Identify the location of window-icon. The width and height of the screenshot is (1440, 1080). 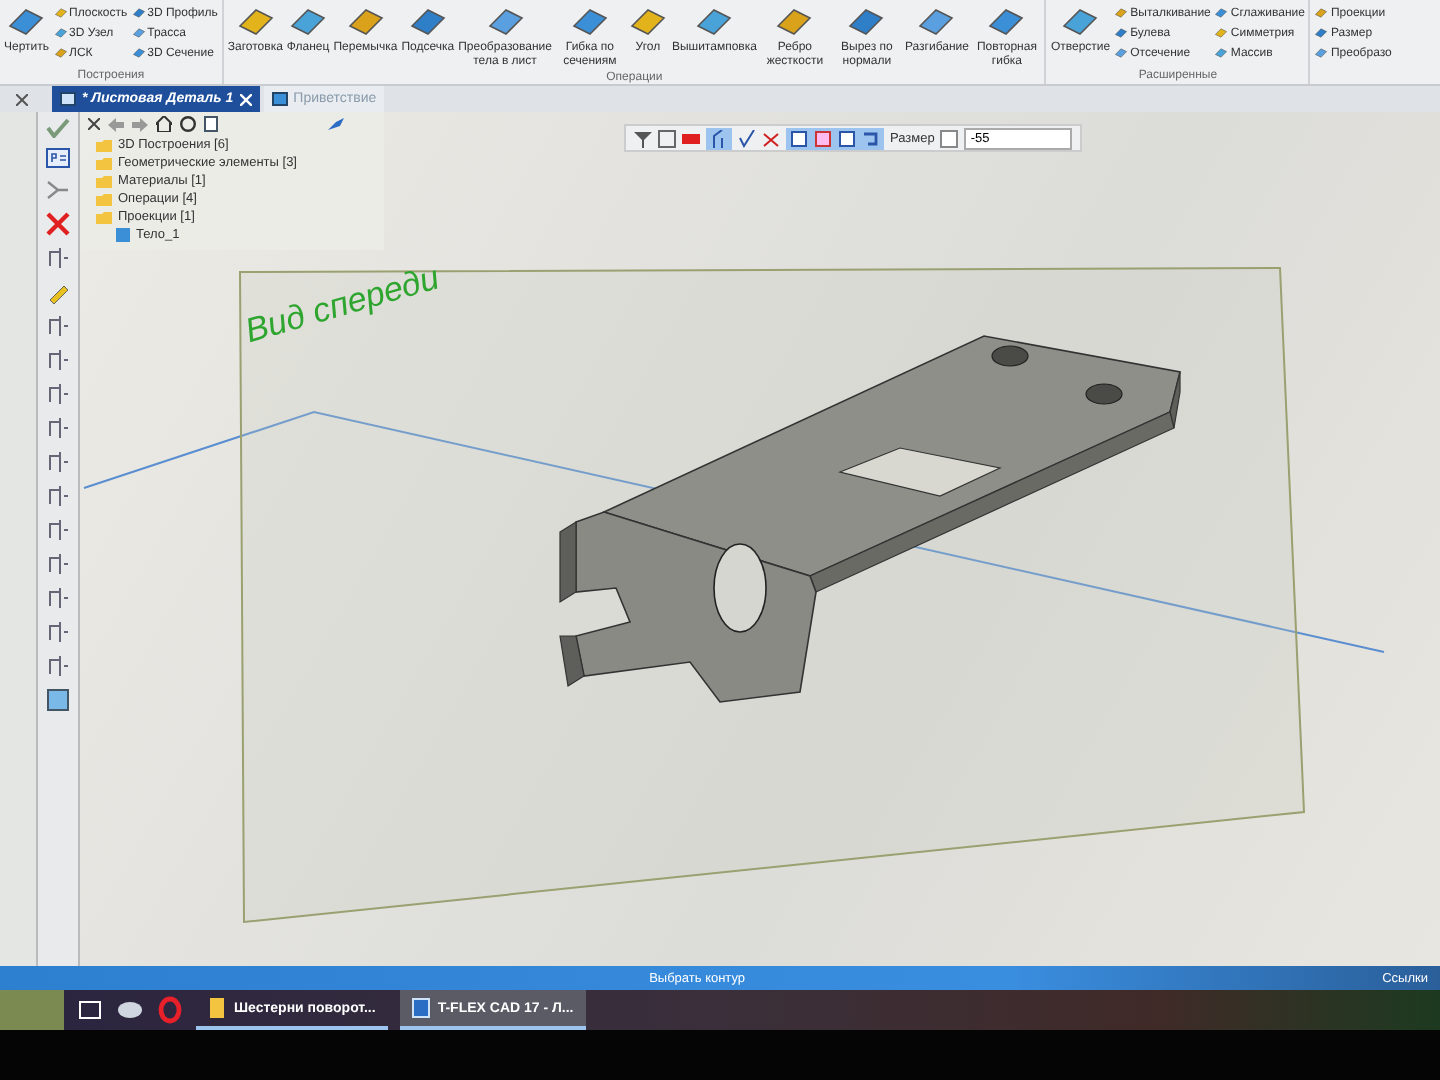
(58, 700).